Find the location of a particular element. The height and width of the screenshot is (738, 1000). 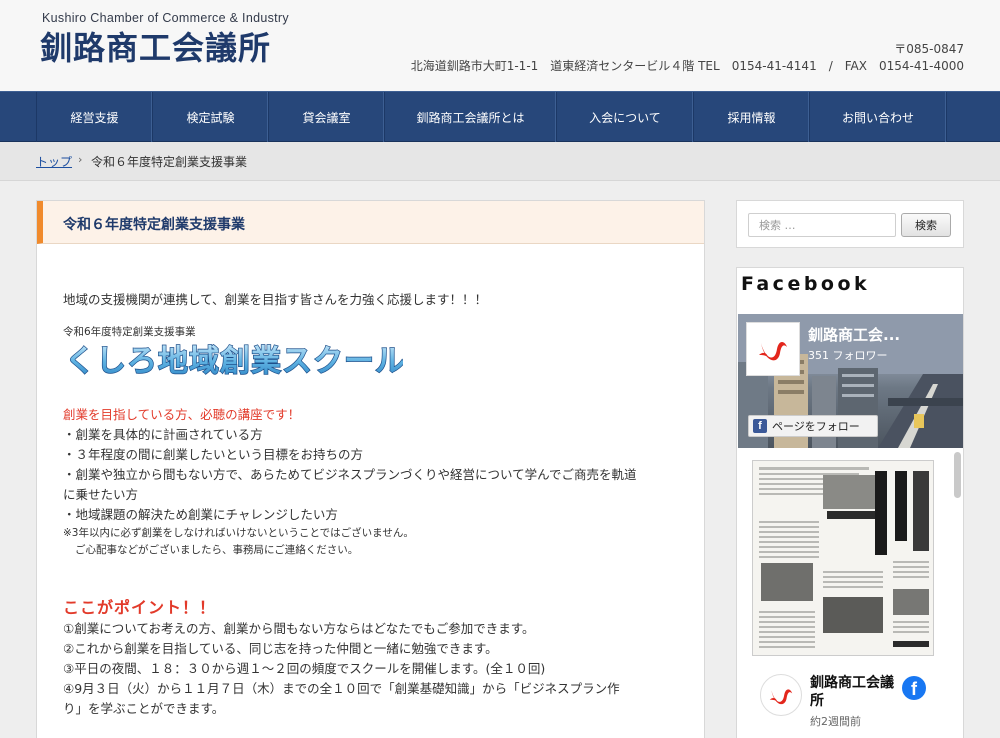

facebook-followers: 351 フォロワー is located at coordinates (848, 355).